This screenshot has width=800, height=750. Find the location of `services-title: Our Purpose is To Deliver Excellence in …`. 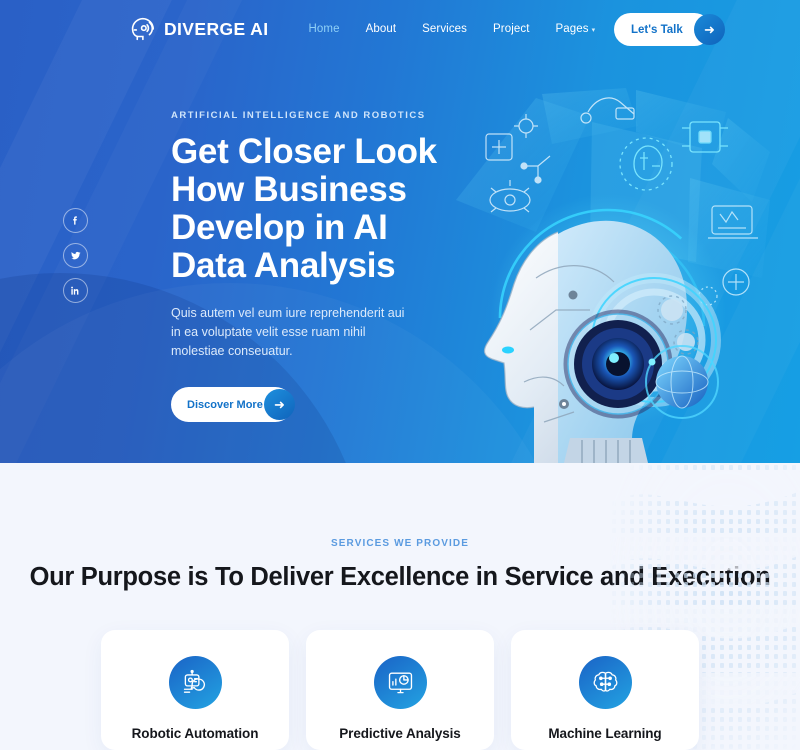

services-title: Our Purpose is To Deliver Excellence in … is located at coordinates (400, 577).